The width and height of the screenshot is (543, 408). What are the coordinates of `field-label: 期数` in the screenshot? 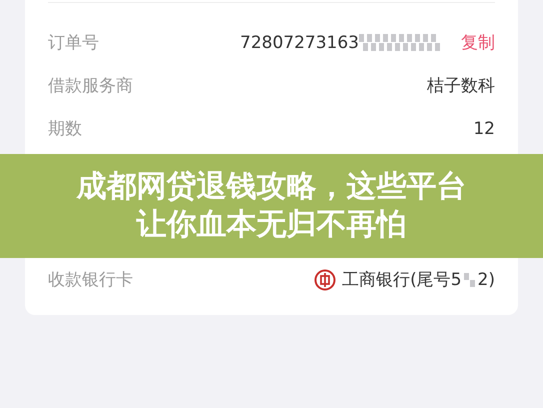 It's located at (65, 129).